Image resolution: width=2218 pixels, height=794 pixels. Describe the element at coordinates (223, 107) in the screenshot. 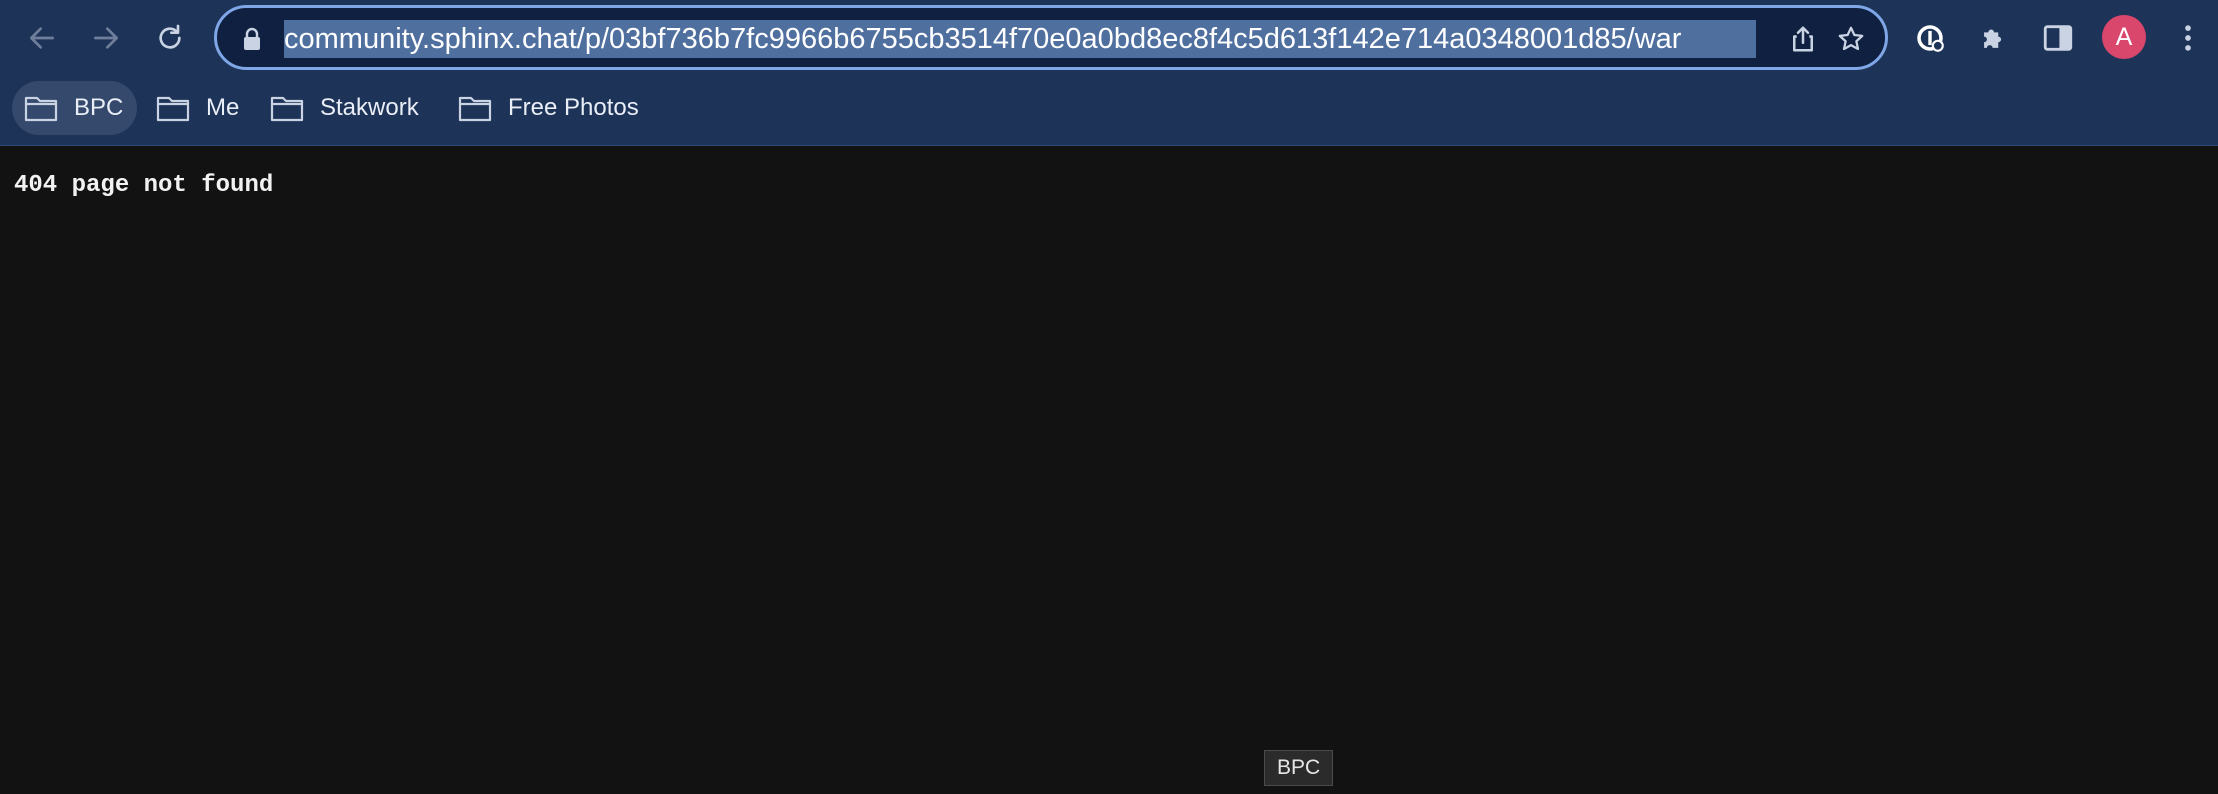

I see `bookmark-label: Me` at that location.